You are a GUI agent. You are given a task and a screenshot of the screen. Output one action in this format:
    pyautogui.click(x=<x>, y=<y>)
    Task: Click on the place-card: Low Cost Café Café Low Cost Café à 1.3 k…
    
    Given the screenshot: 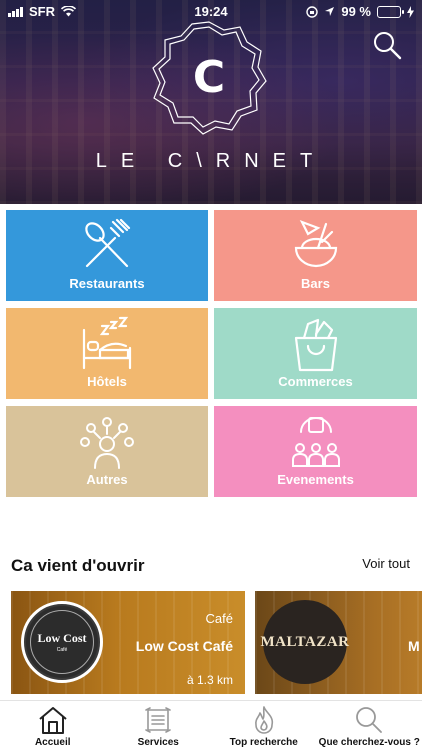 What is the action you would take?
    pyautogui.click(x=128, y=642)
    